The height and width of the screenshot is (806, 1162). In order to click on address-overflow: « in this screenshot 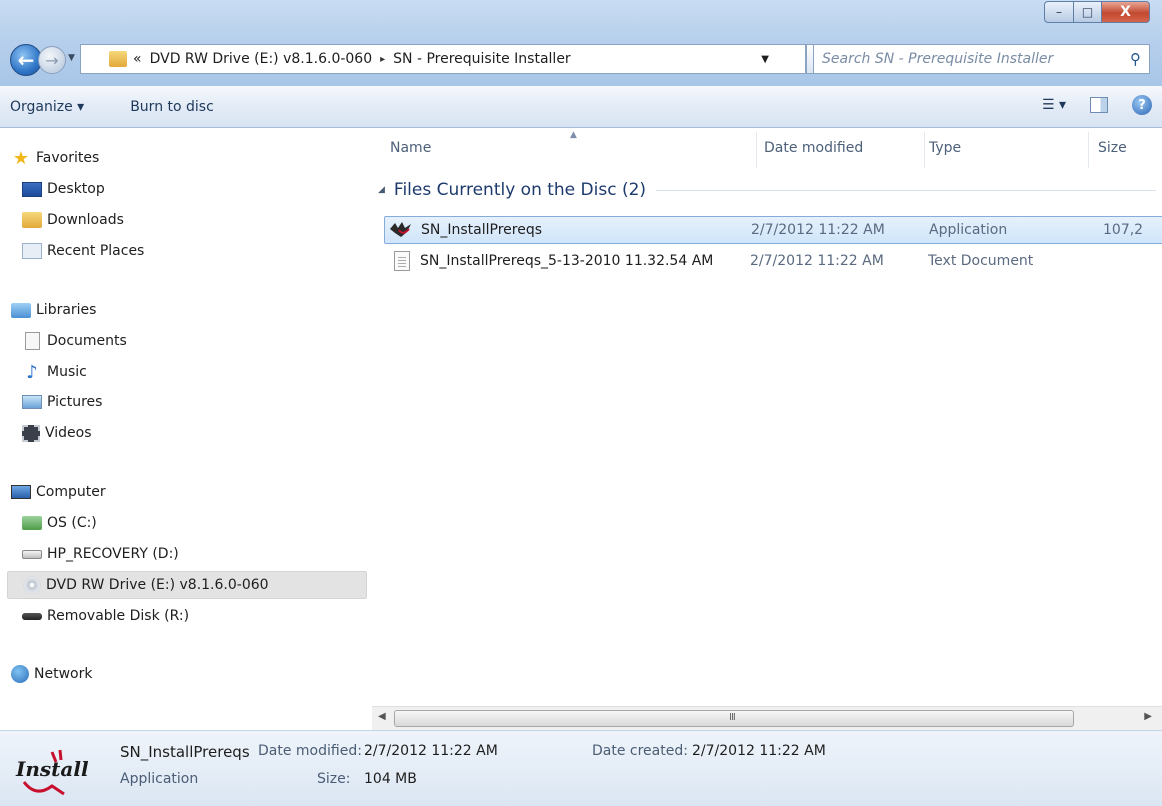, I will do `click(137, 59)`.